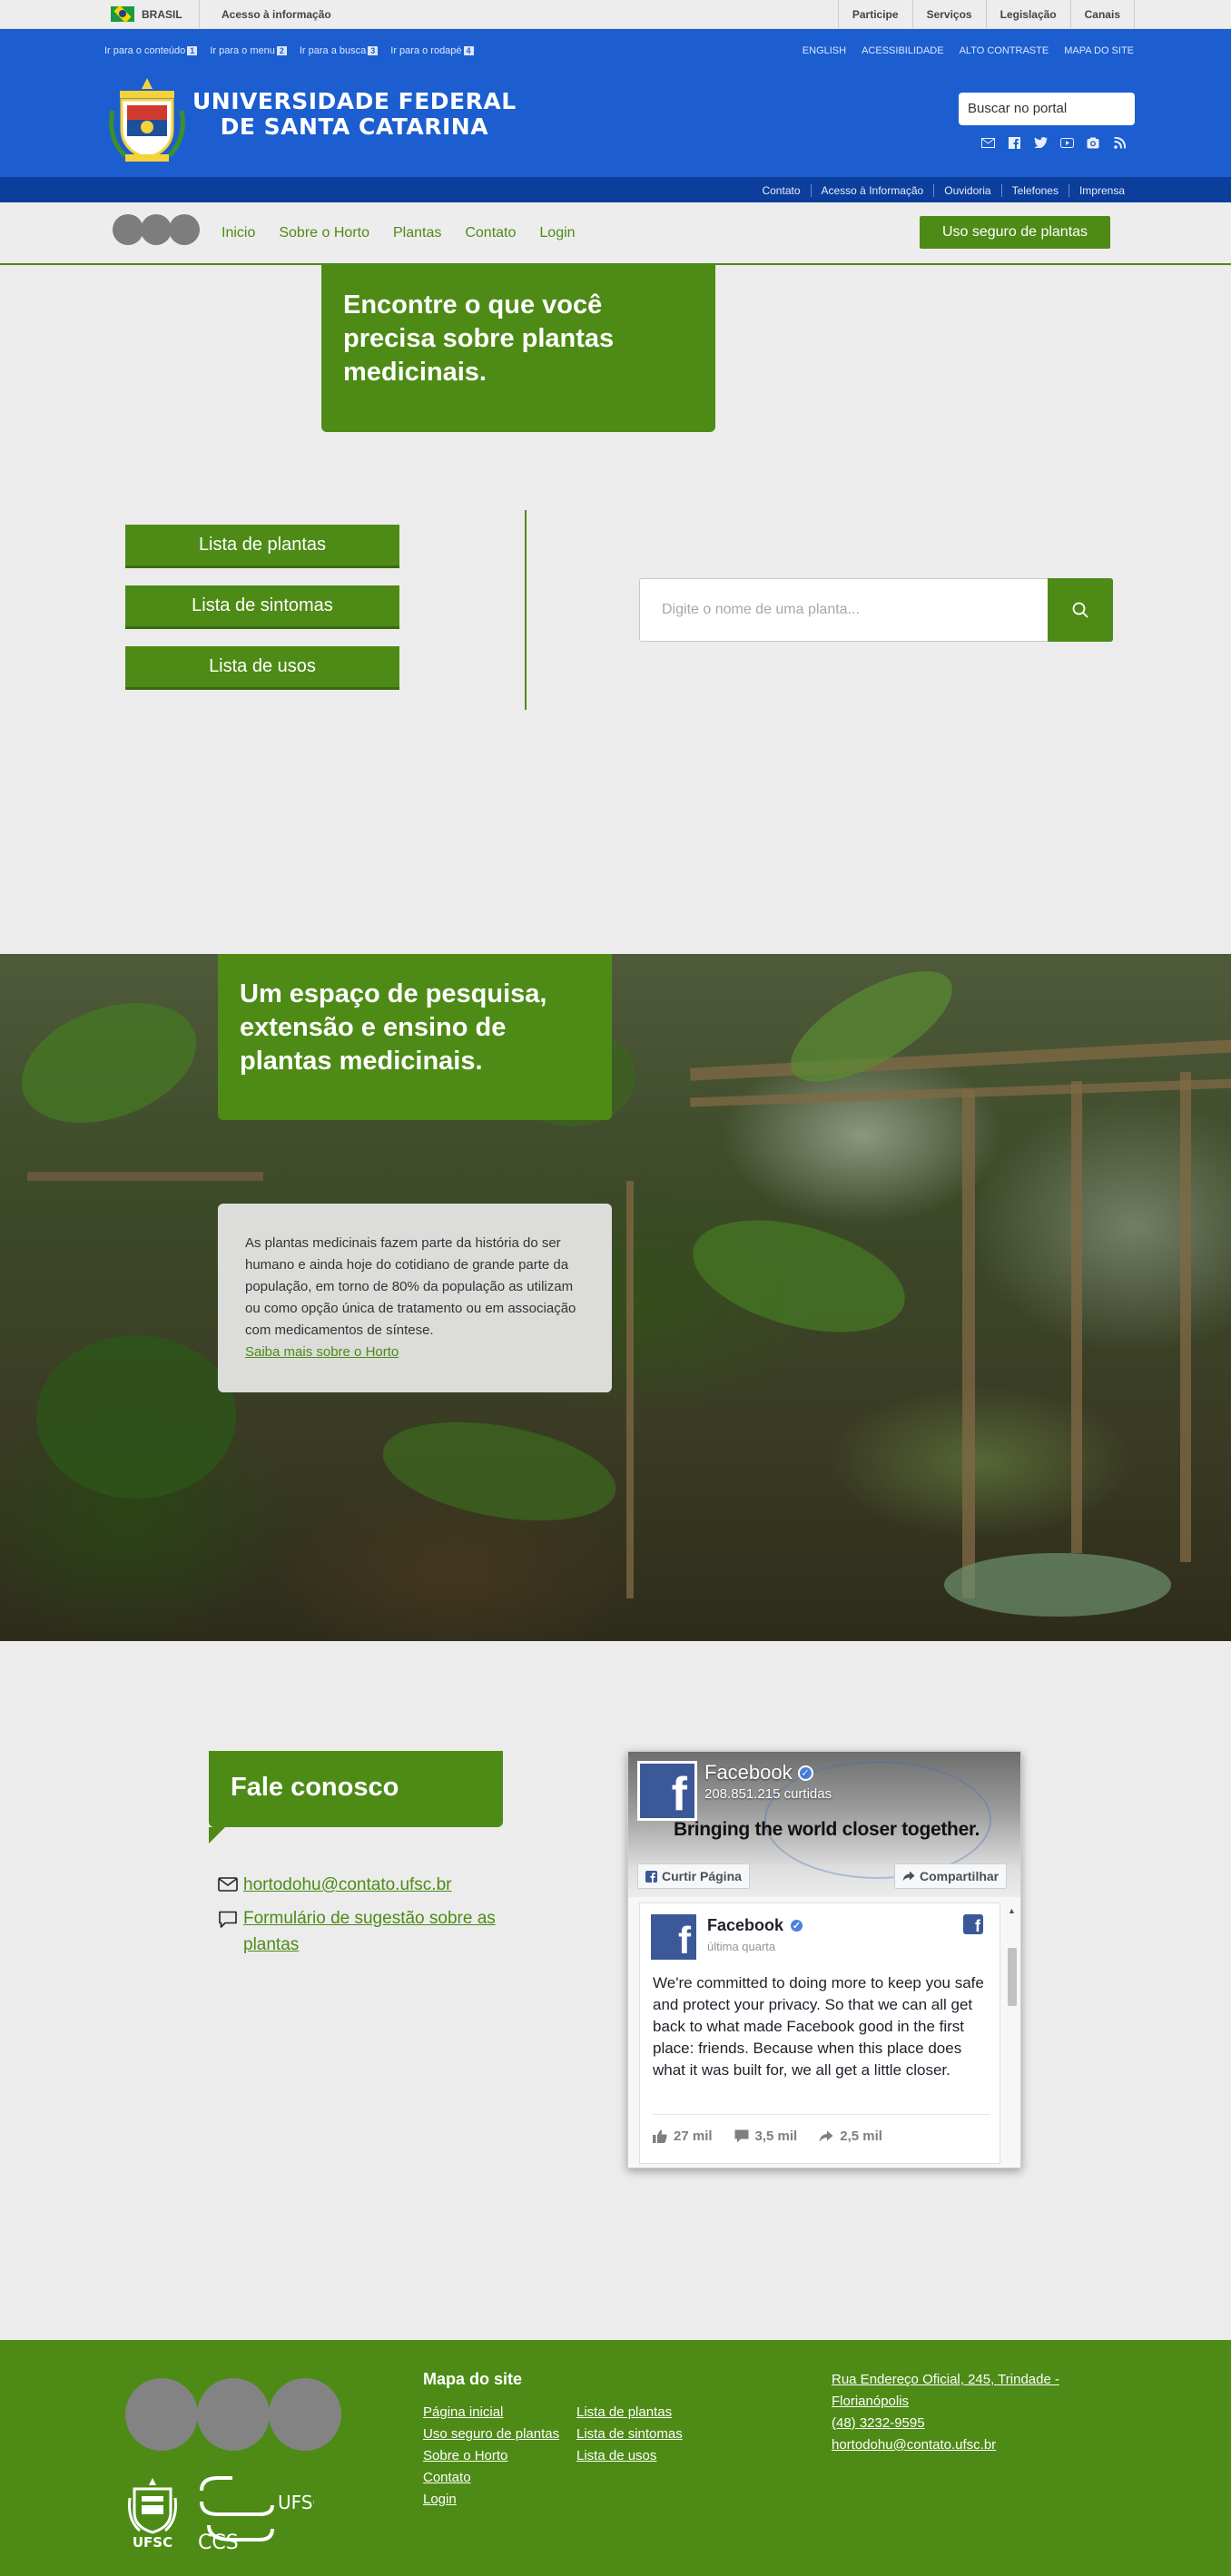  I want to click on gov-links: Participe Serviços Legislação Canais, so click(986, 14).